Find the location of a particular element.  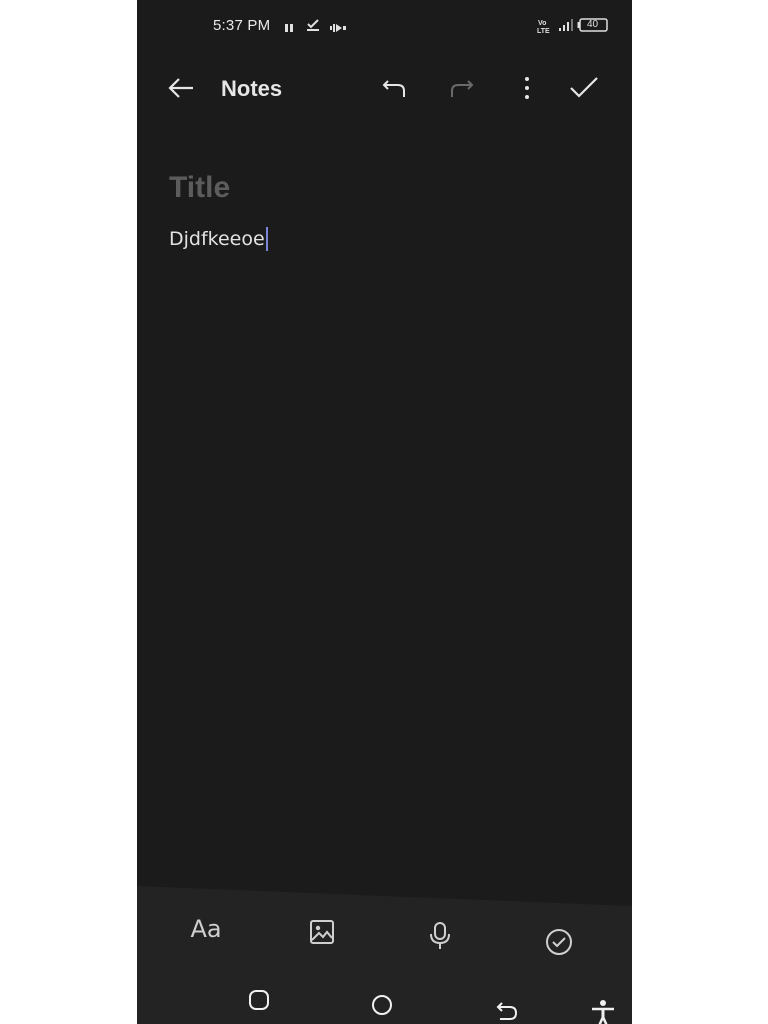

accessibility-button is located at coordinates (603, 1009).